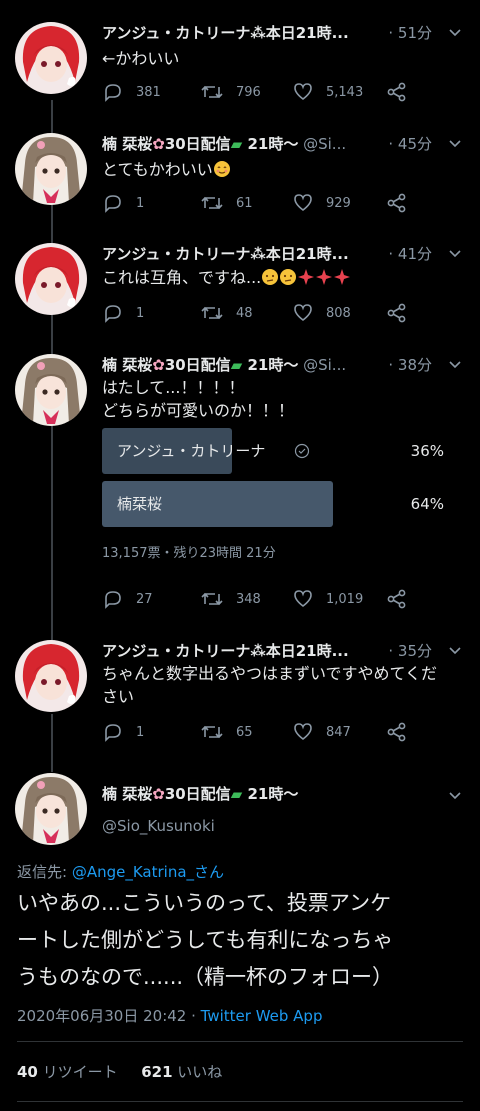 The height and width of the screenshot is (1111, 480). I want to click on like-count: 1,019, so click(345, 599).